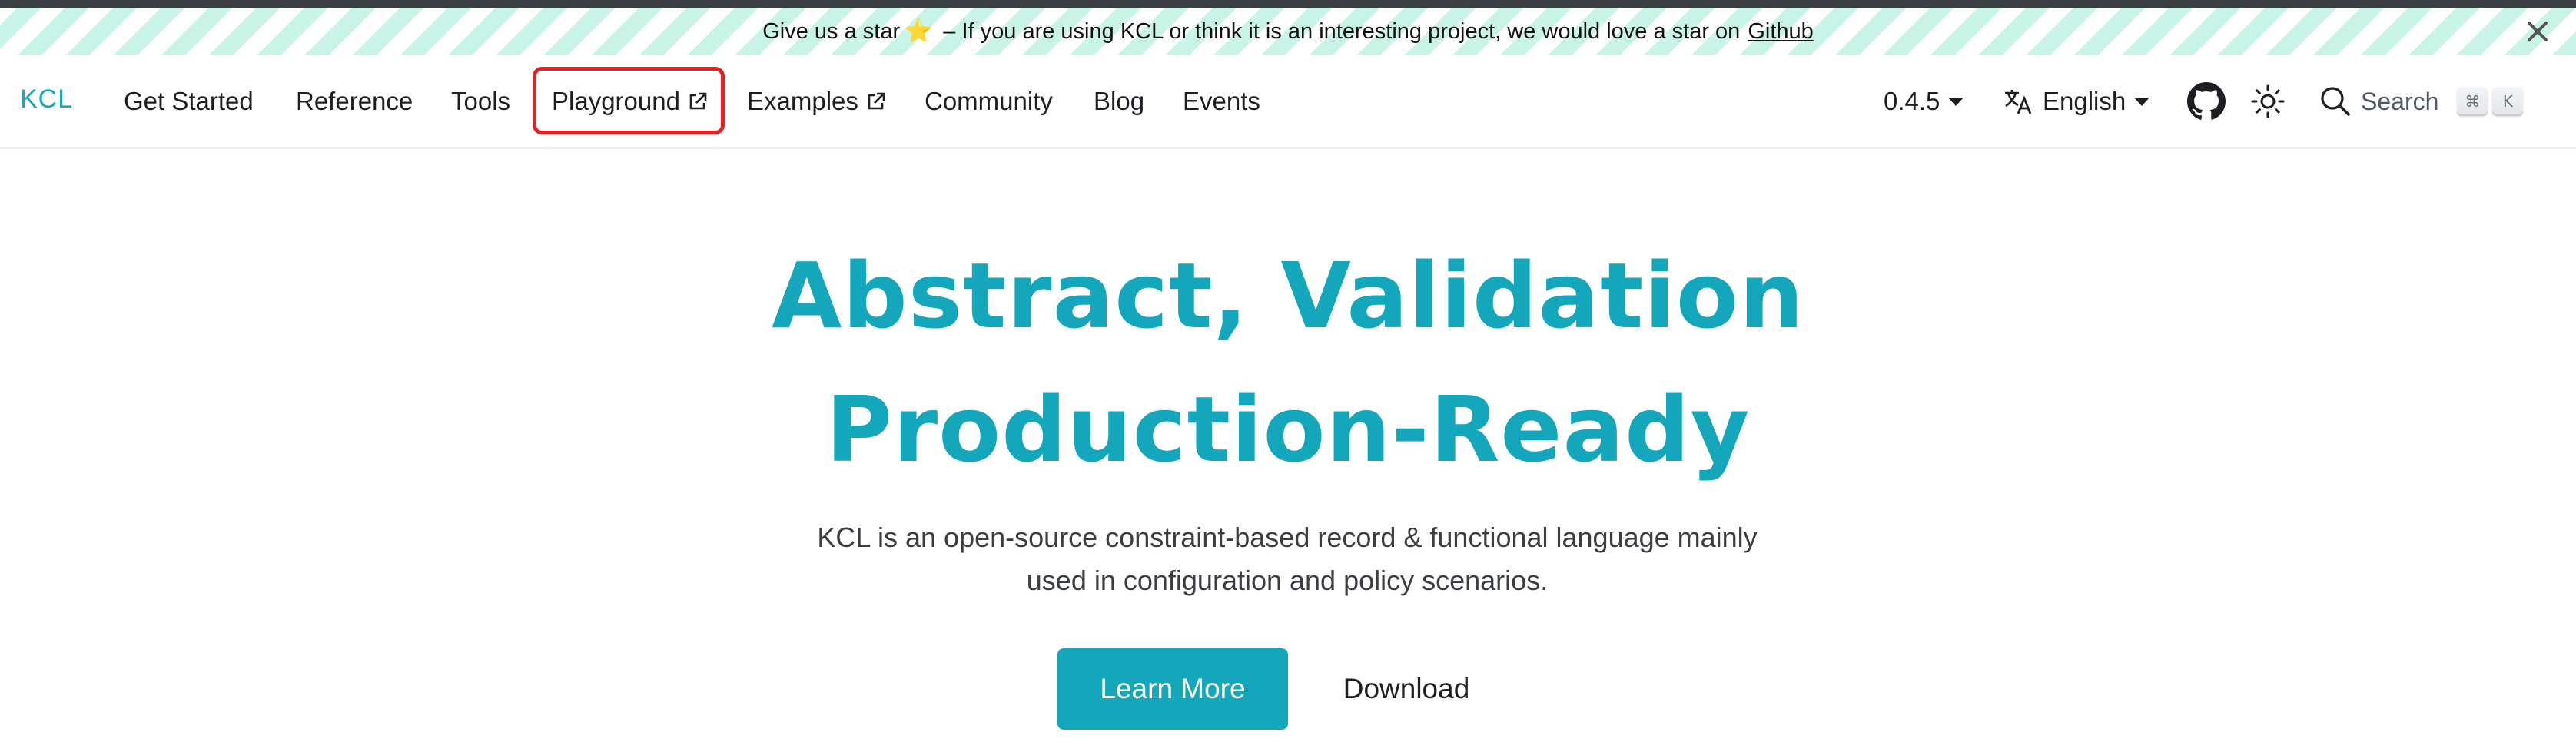 The height and width of the screenshot is (742, 2576). I want to click on sun-icon, so click(2268, 101).